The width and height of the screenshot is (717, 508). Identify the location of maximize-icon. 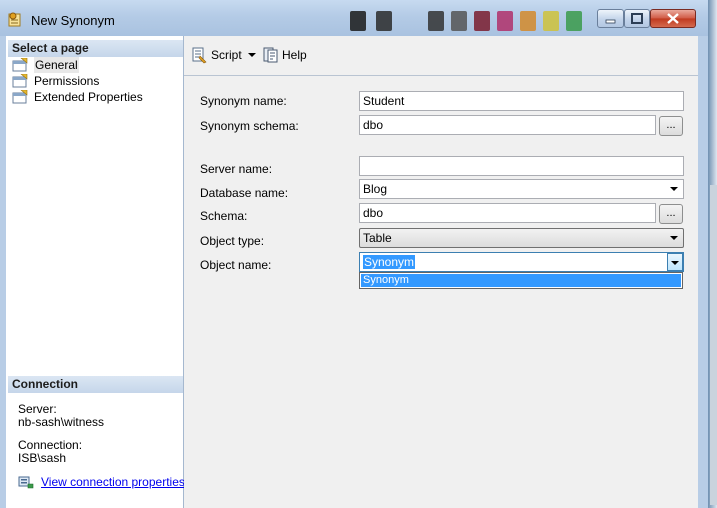
(637, 18).